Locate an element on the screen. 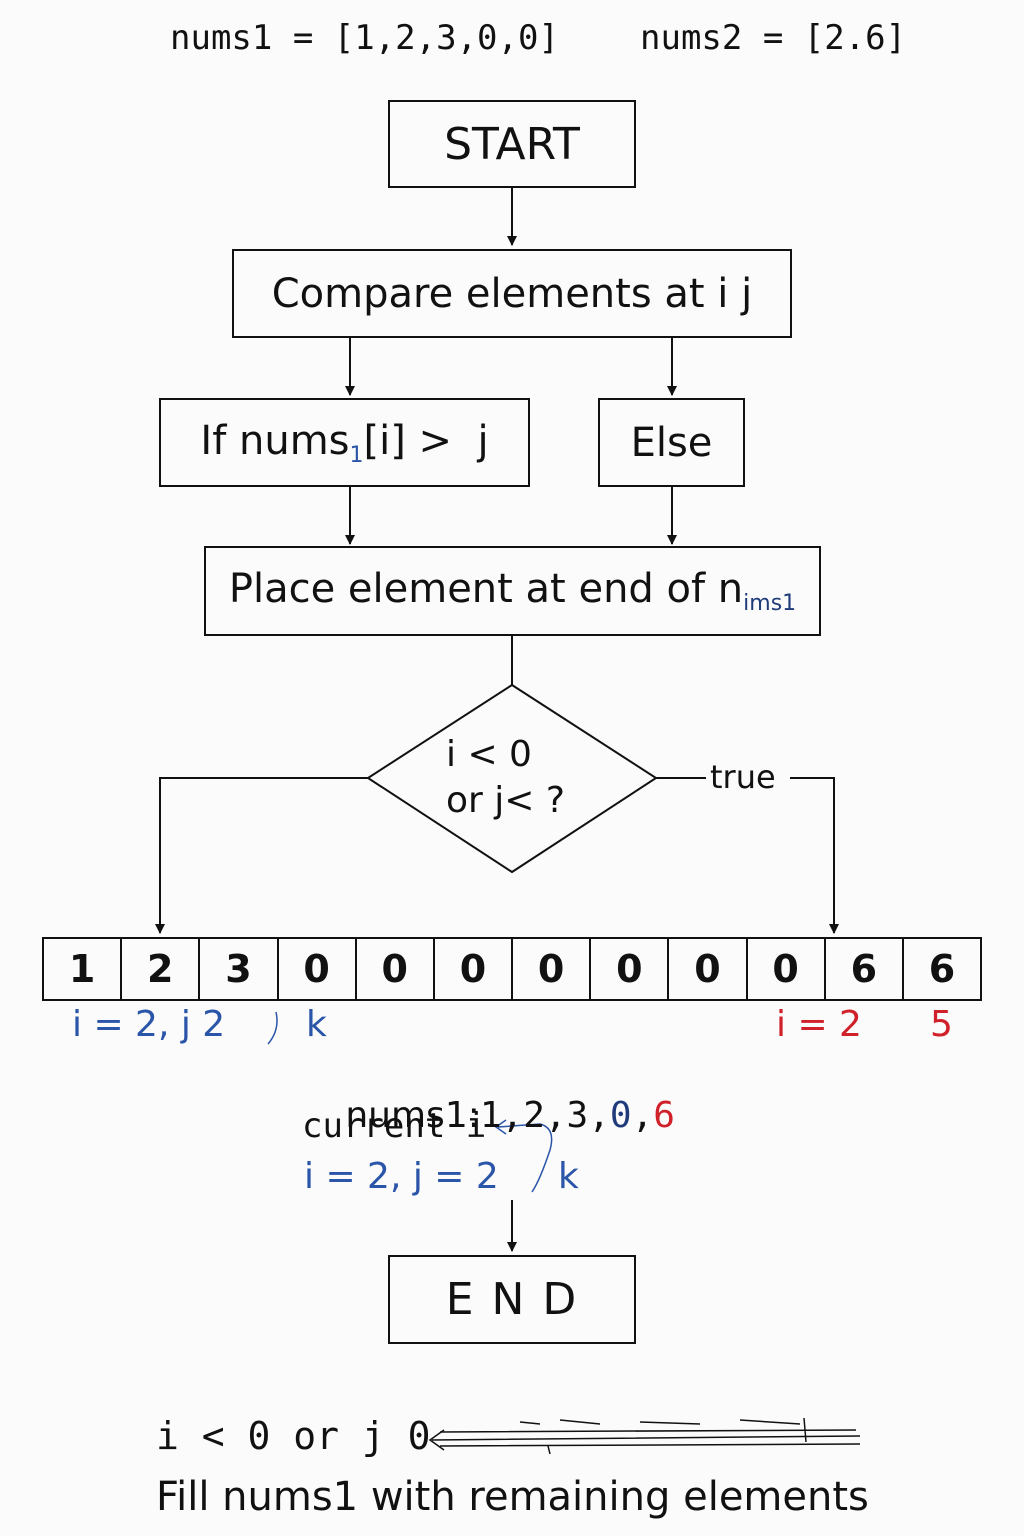 Image resolution: width=1024 pixels, height=1536 pixels. right-value-label: 5 is located at coordinates (941, 1024).